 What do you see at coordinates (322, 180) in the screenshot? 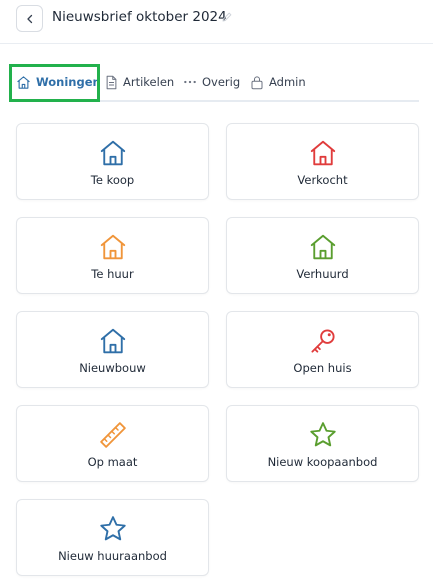
I see `card-label: Verkocht` at bounding box center [322, 180].